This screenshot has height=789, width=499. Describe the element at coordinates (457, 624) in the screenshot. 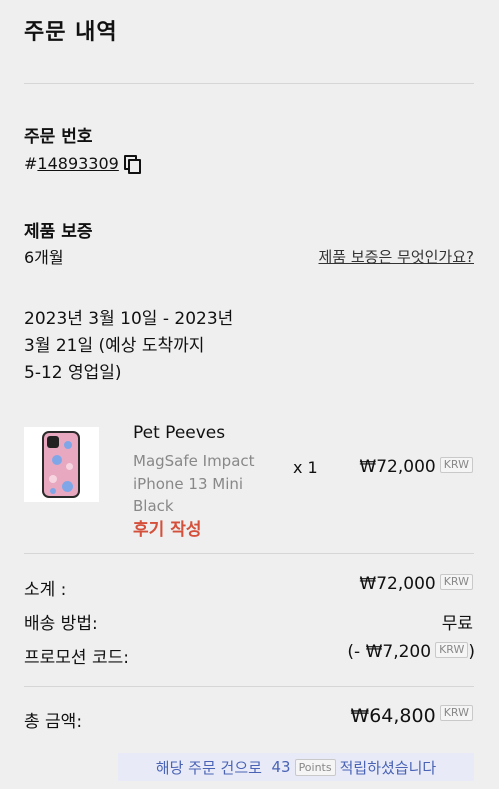

I see `shipping-value: 무료` at that location.